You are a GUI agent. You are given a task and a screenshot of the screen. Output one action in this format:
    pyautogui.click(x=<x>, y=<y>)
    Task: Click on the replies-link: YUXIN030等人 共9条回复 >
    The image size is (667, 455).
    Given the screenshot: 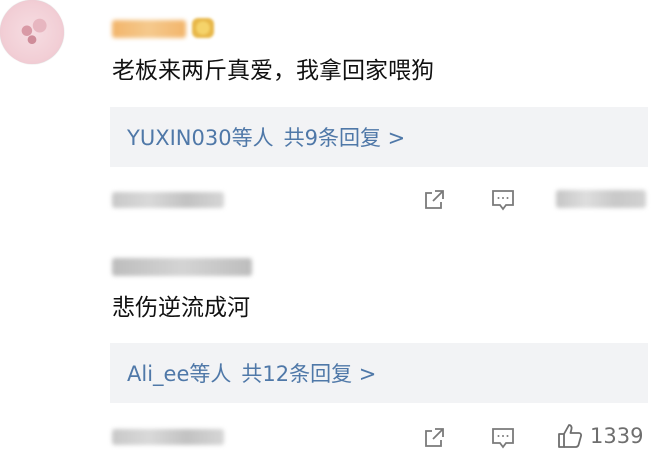 What is the action you would take?
    pyautogui.click(x=379, y=137)
    